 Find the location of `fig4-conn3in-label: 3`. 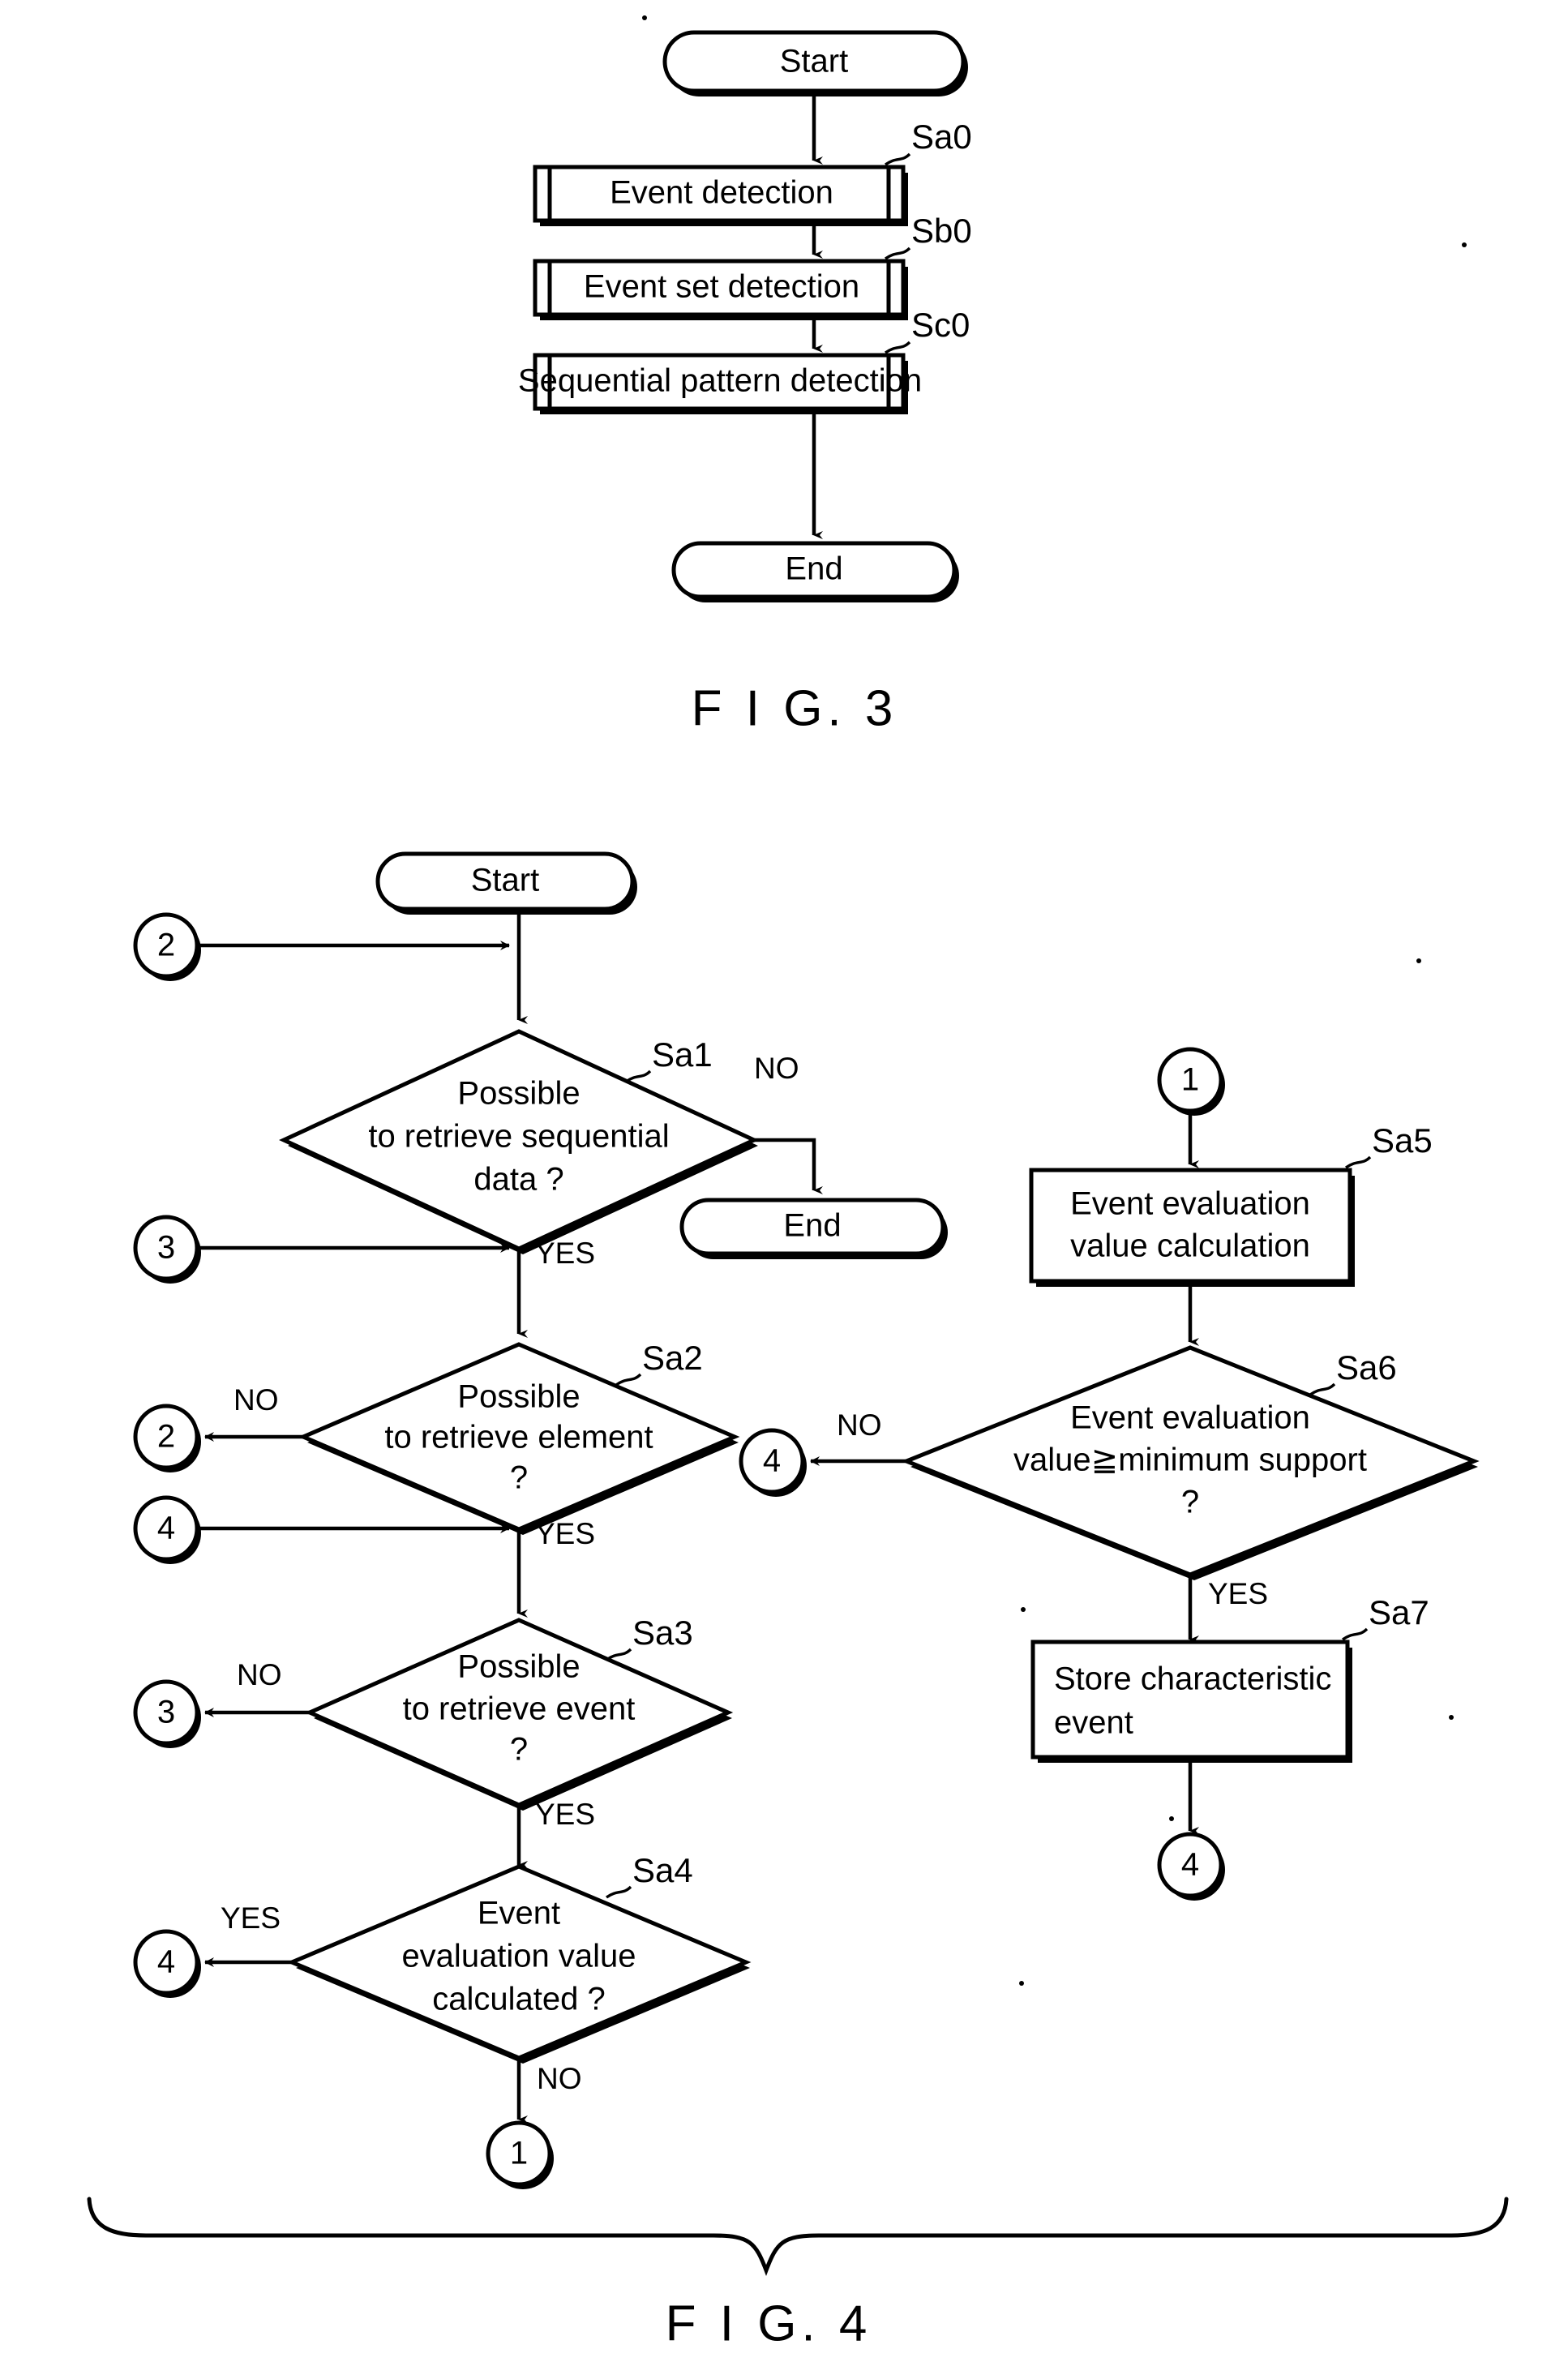

fig4-conn3in-label: 3 is located at coordinates (166, 1248).